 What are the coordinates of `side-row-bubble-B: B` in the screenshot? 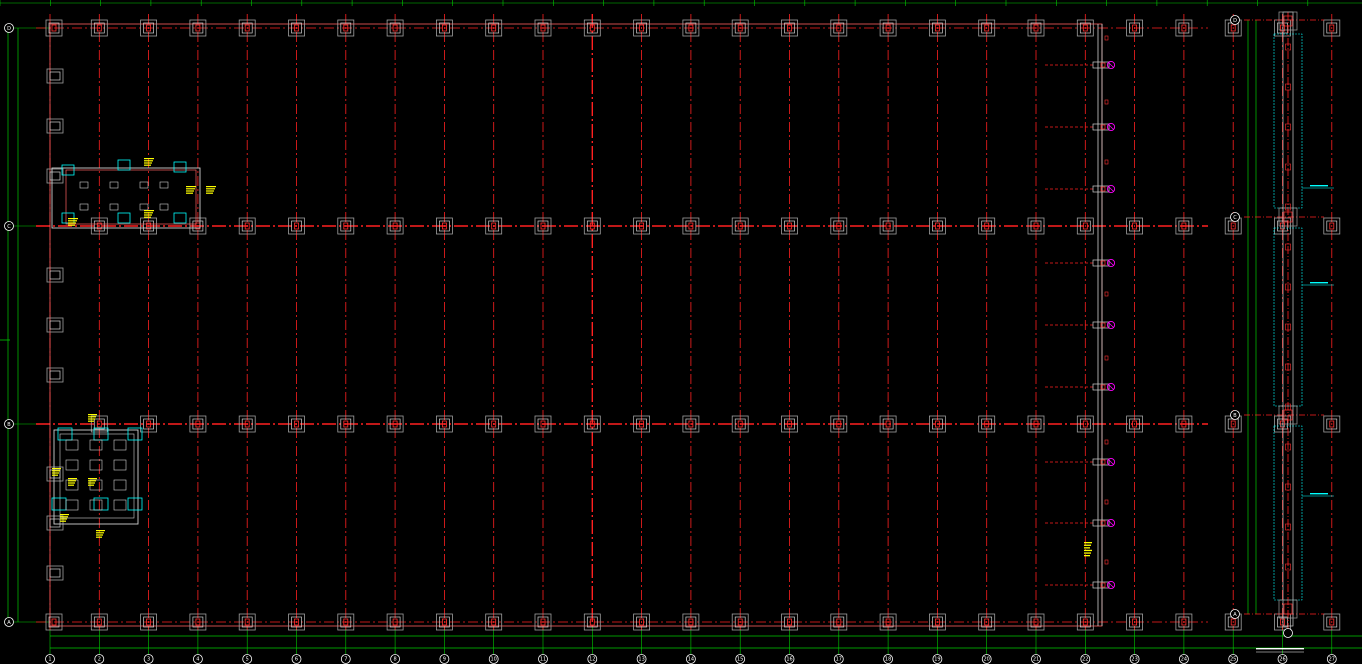 It's located at (1235, 415).